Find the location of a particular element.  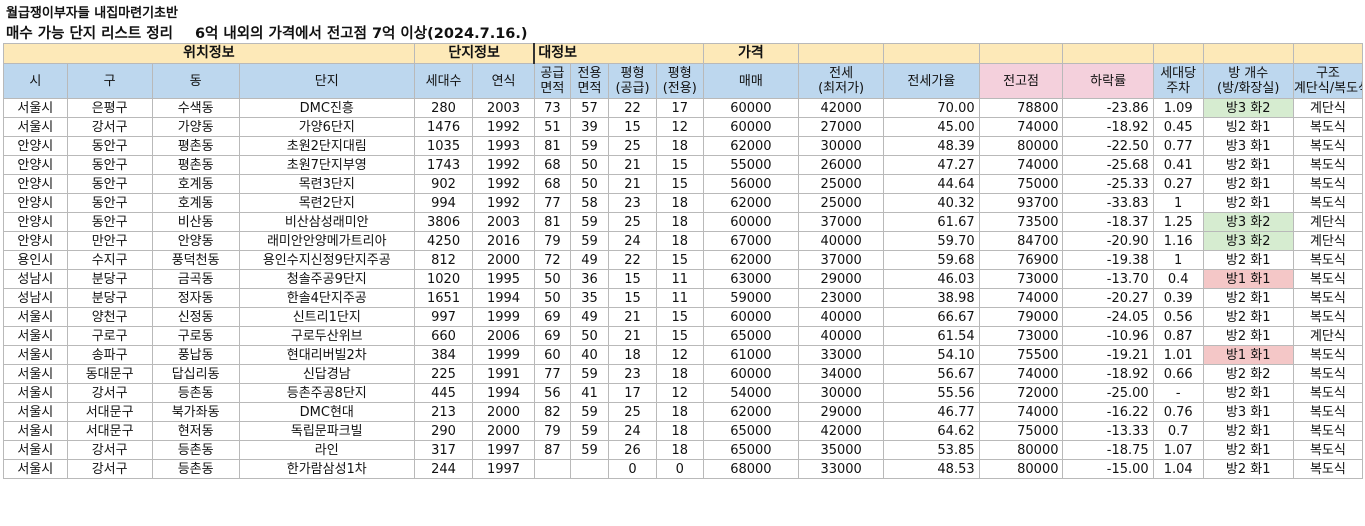

cell-decline-rate: -18.75 is located at coordinates (1108, 450).